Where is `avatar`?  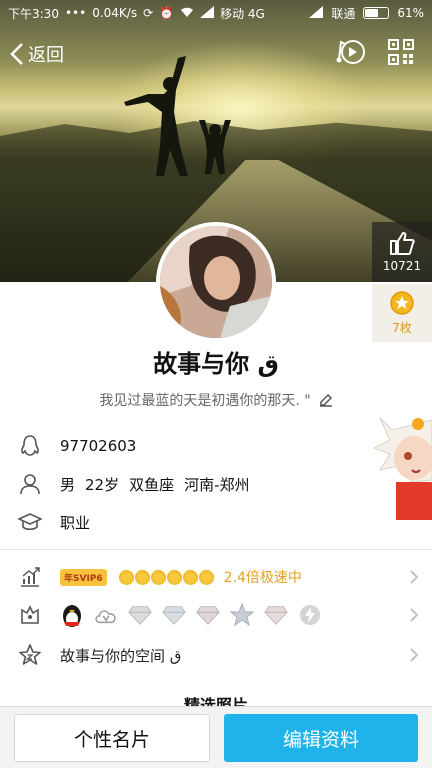
avatar is located at coordinates (216, 282).